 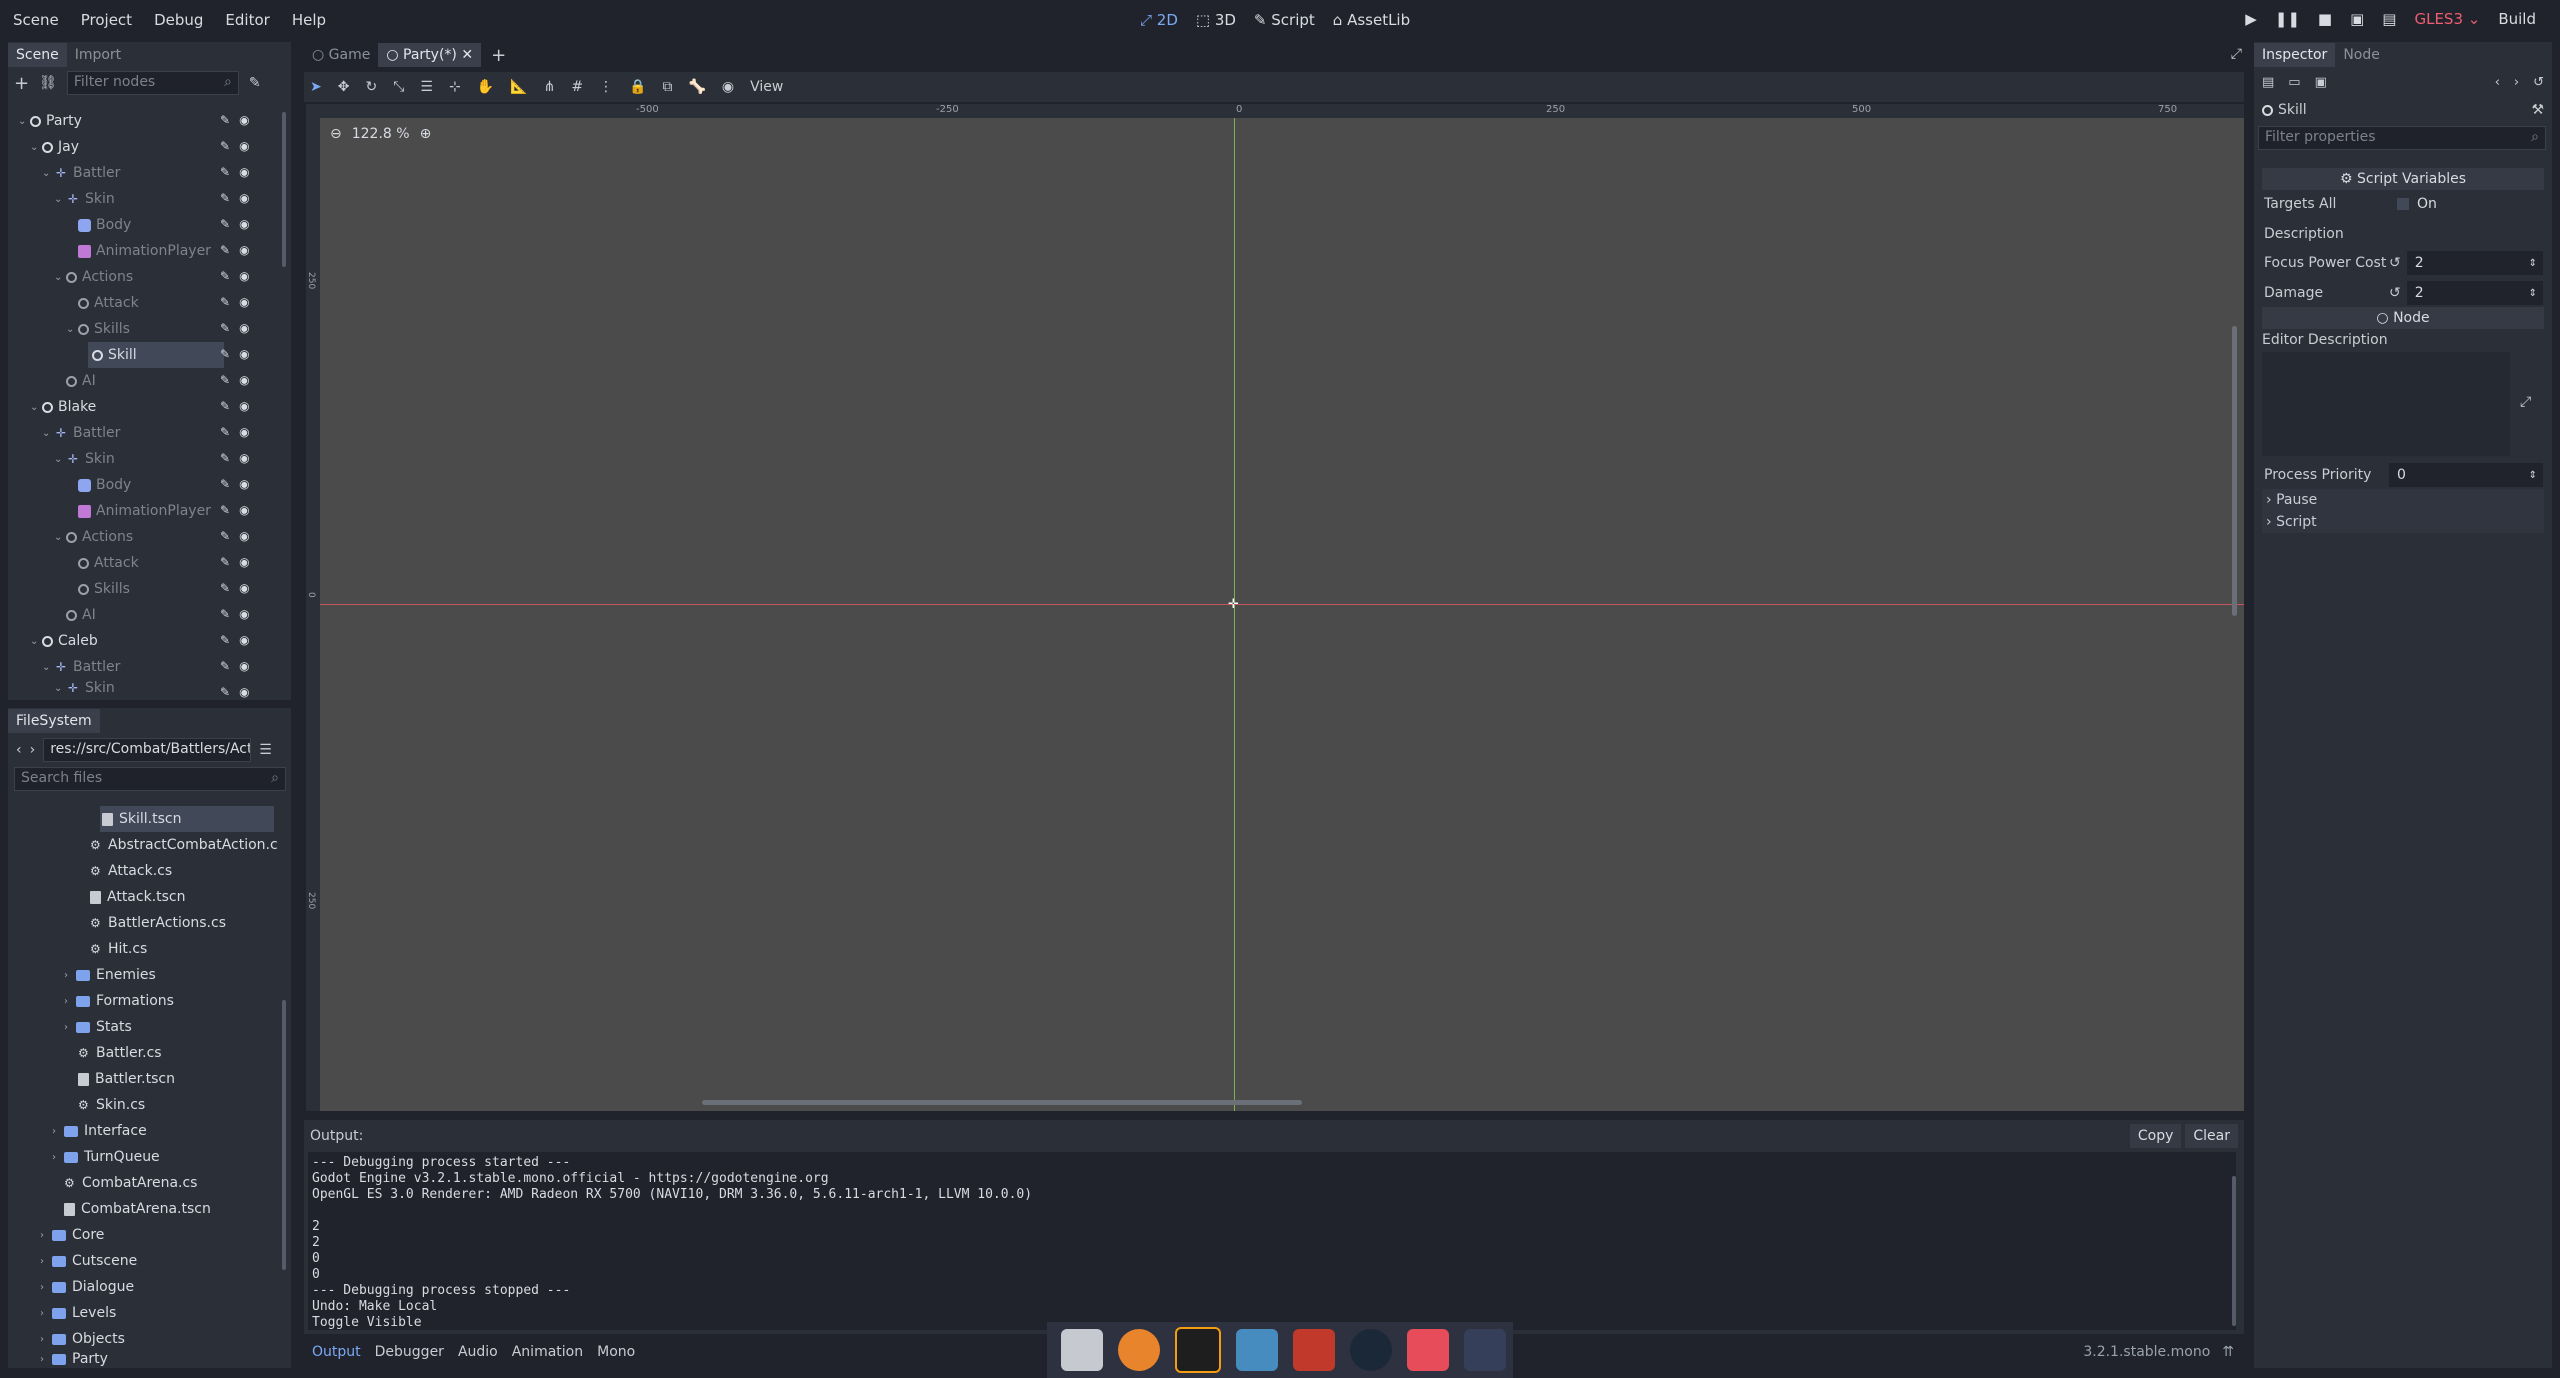 I want to click on scale-mode-icon: ⤡, so click(x=398, y=87).